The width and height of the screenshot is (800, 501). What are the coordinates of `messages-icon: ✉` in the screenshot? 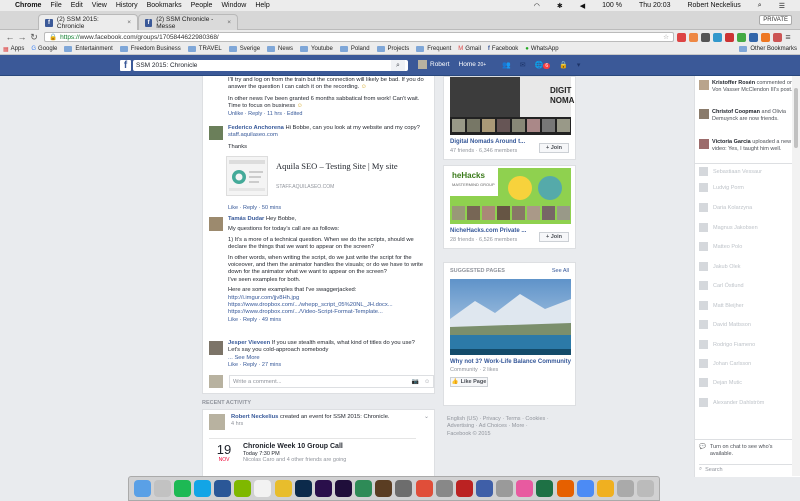 It's located at (523, 65).